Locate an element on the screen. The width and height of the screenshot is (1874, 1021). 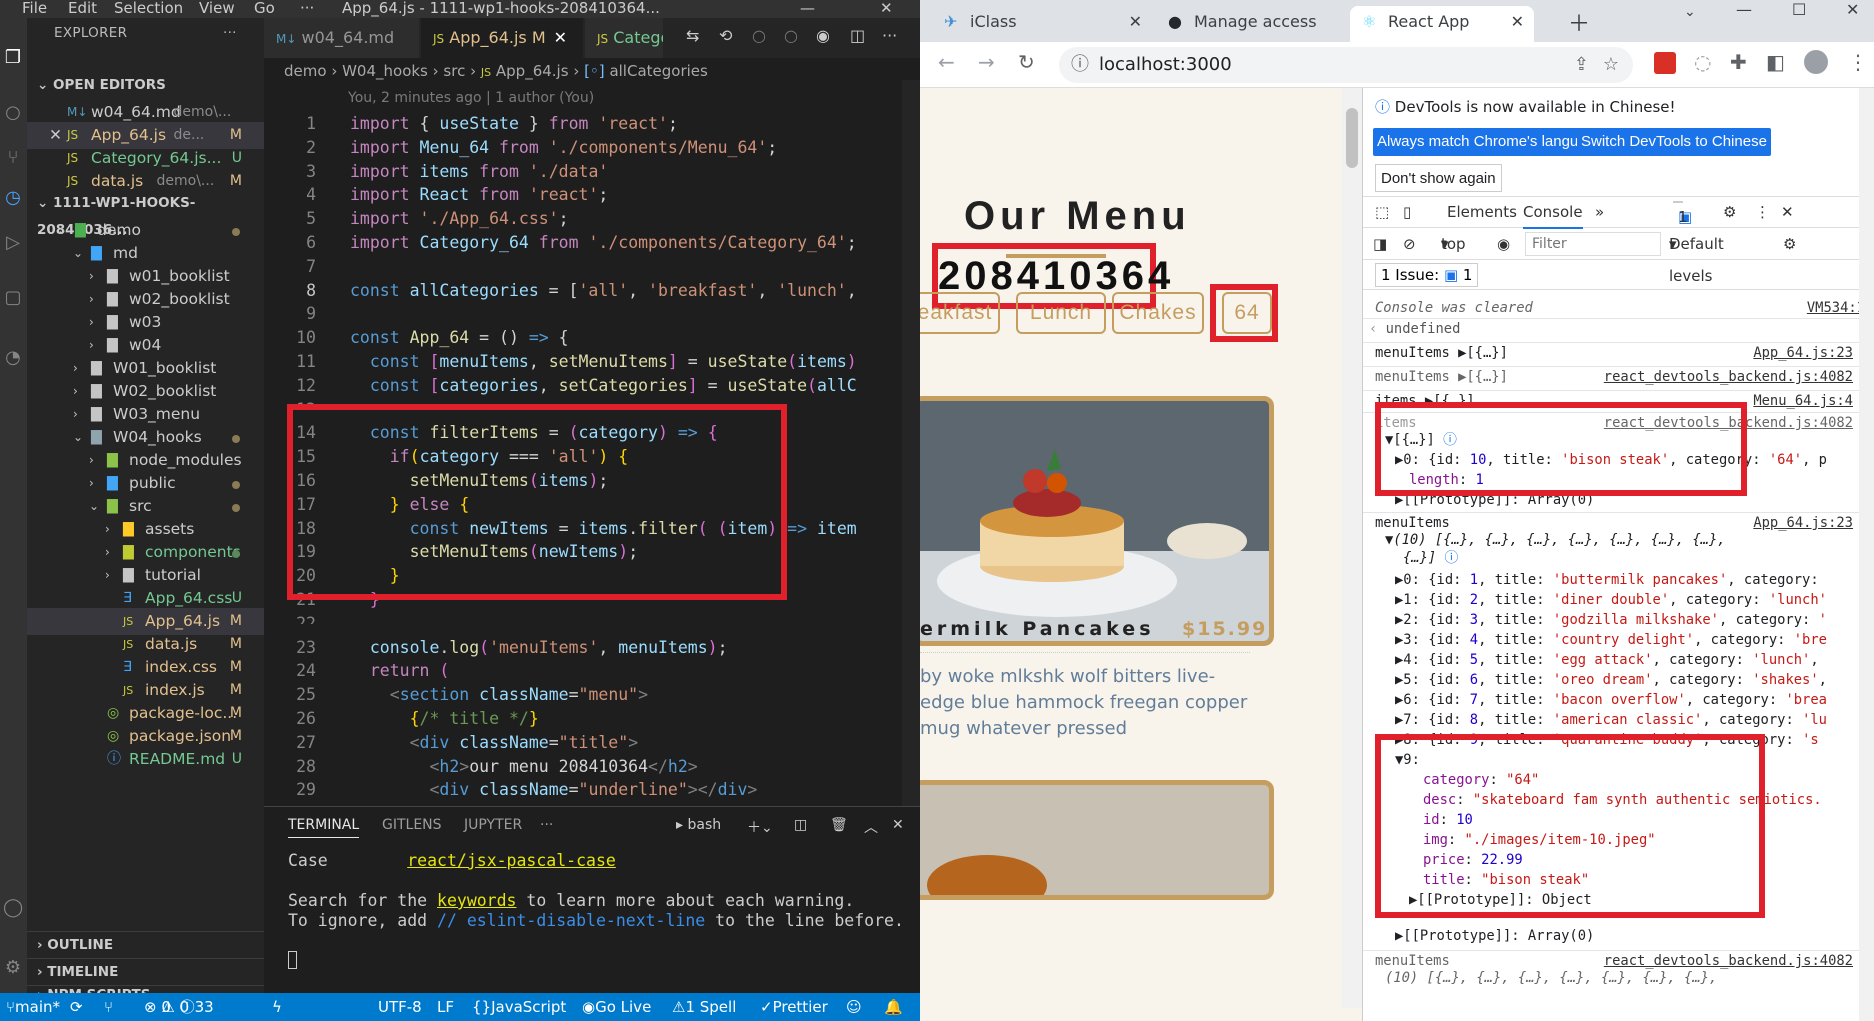
account-icon: ◯ is located at coordinates (13, 908).